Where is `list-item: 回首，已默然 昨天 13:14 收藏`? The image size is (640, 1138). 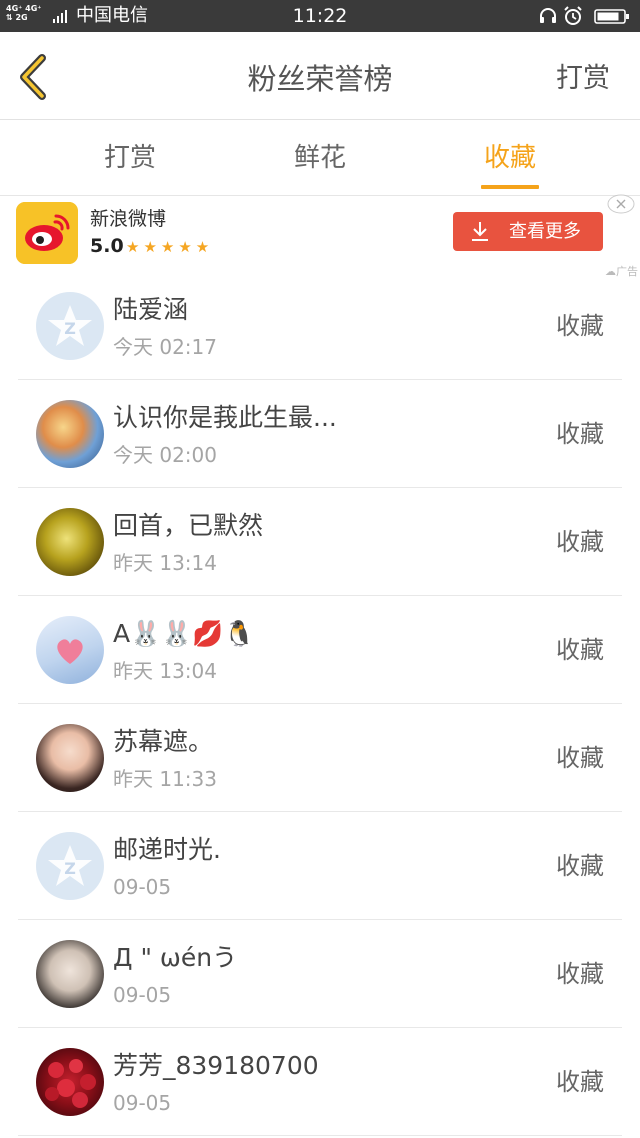
list-item: 回首，已默然 昨天 13:14 收藏 is located at coordinates (320, 542).